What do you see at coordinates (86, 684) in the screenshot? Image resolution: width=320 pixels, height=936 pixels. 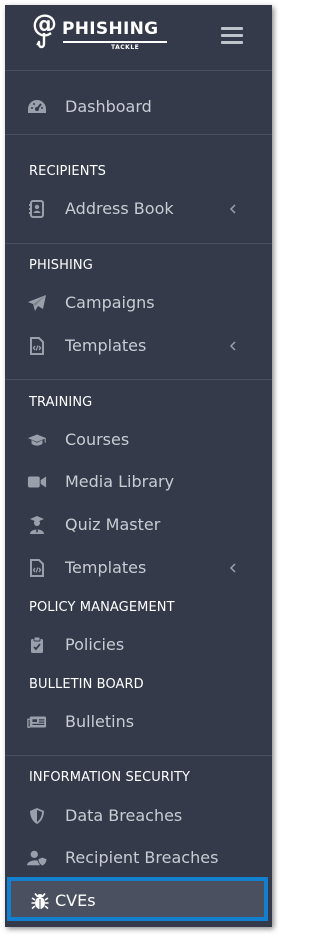 I see `section-title-bulletin-board: BULLETIN BOARD` at bounding box center [86, 684].